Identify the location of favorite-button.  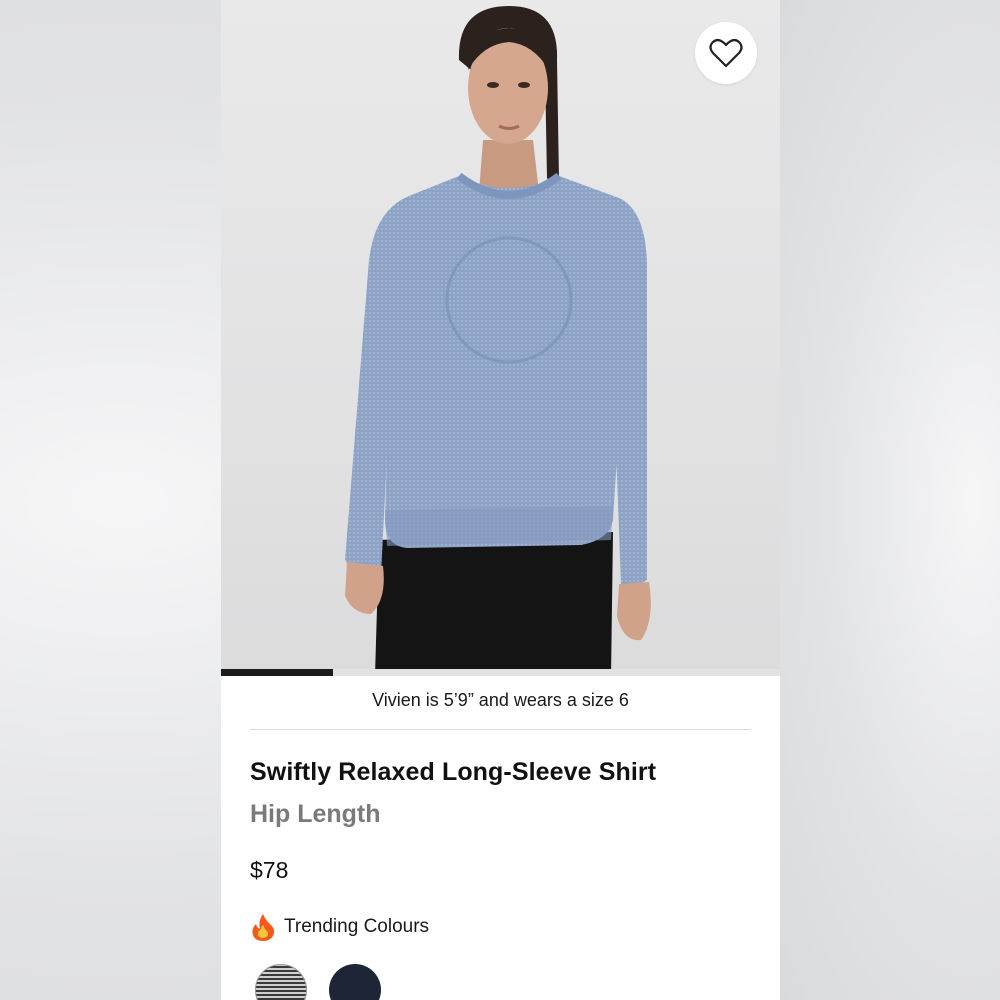
(726, 53).